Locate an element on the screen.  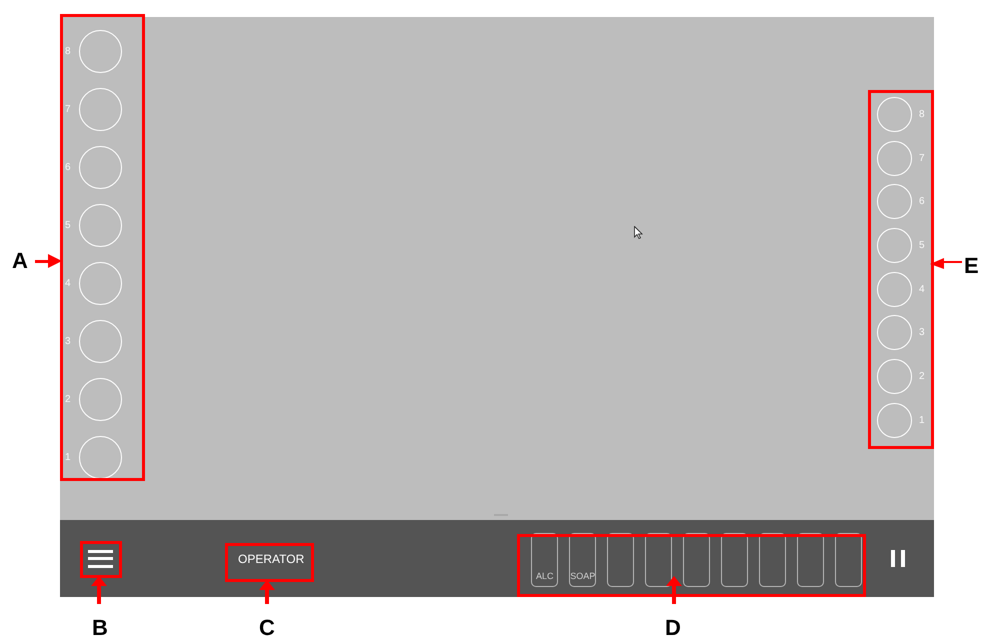
container-slot: ALC is located at coordinates (544, 559).